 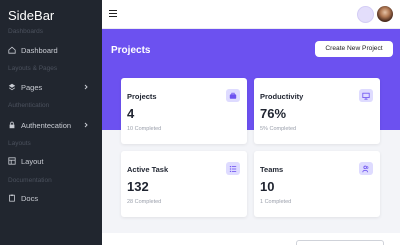 What do you see at coordinates (26, 31) in the screenshot?
I see `section-label-dashboards: Dashboards` at bounding box center [26, 31].